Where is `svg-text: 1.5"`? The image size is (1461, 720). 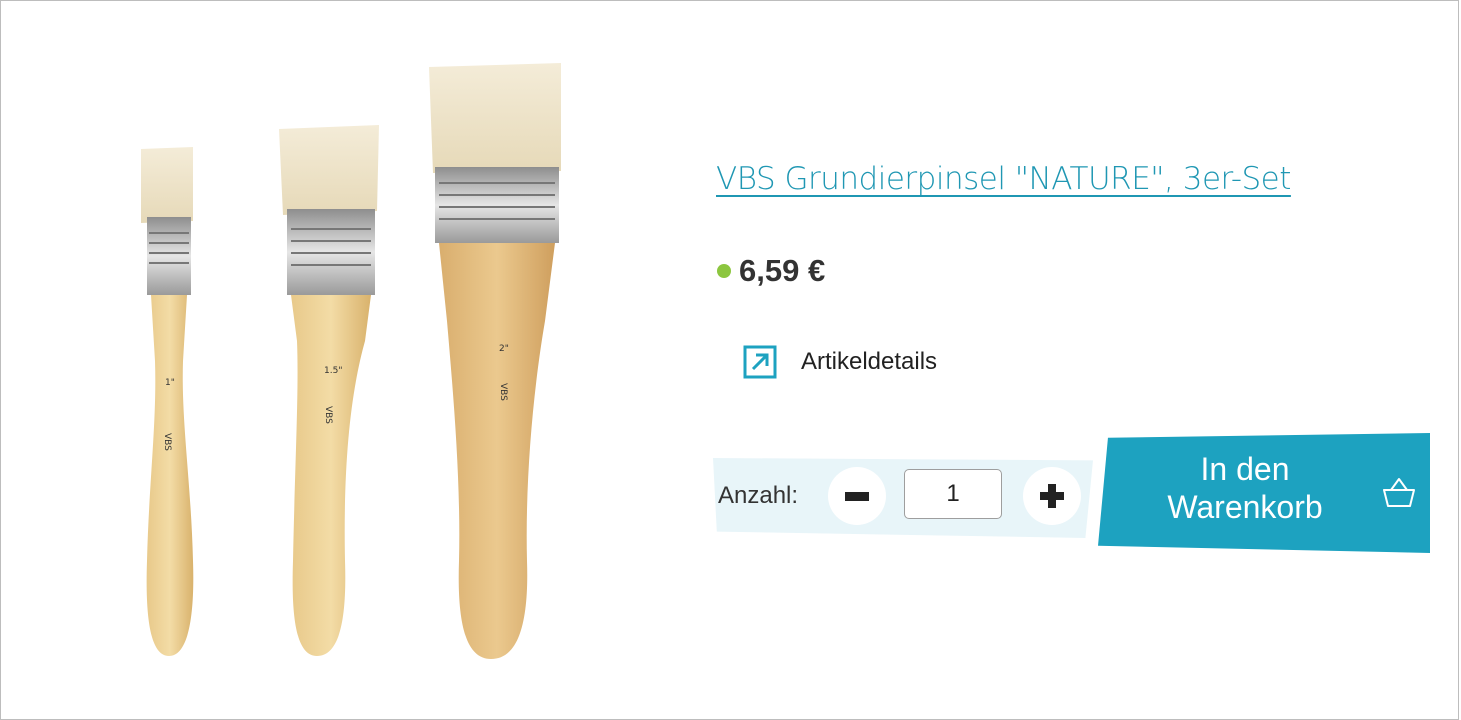 svg-text: 1.5" is located at coordinates (333, 371).